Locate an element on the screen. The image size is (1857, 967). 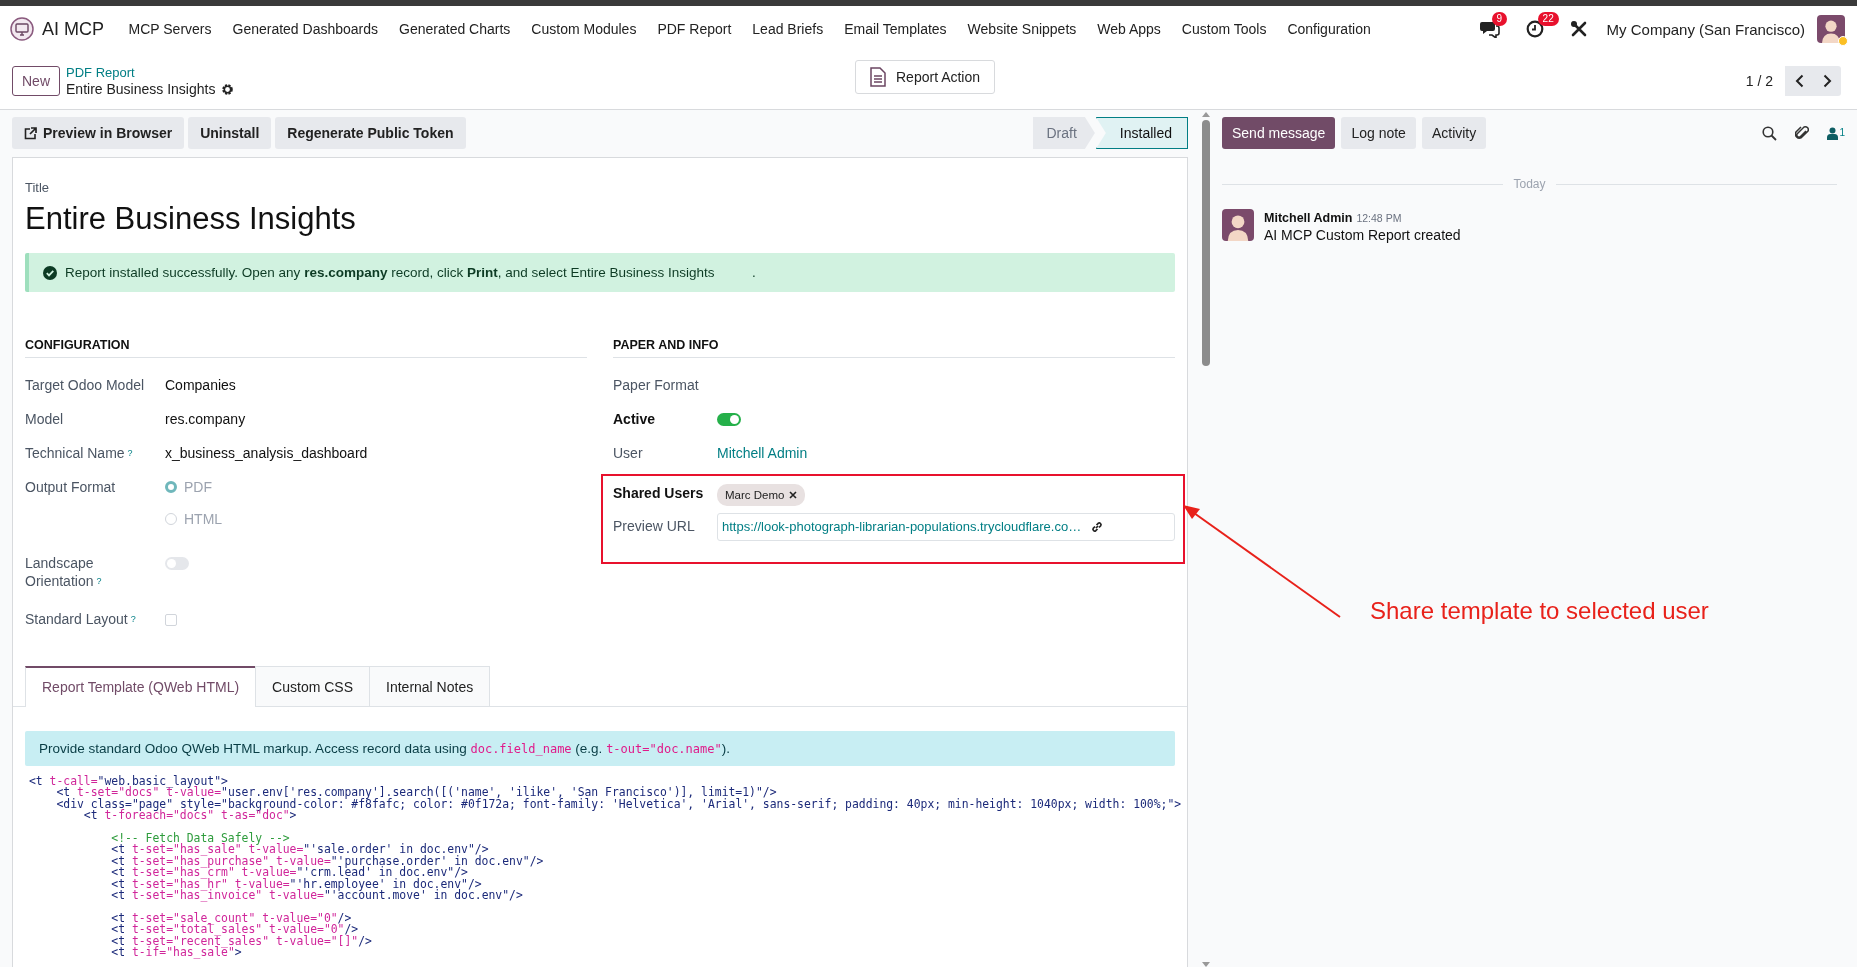
code-line: <t t-call="web.basic_layout"> is located at coordinates (128, 782).